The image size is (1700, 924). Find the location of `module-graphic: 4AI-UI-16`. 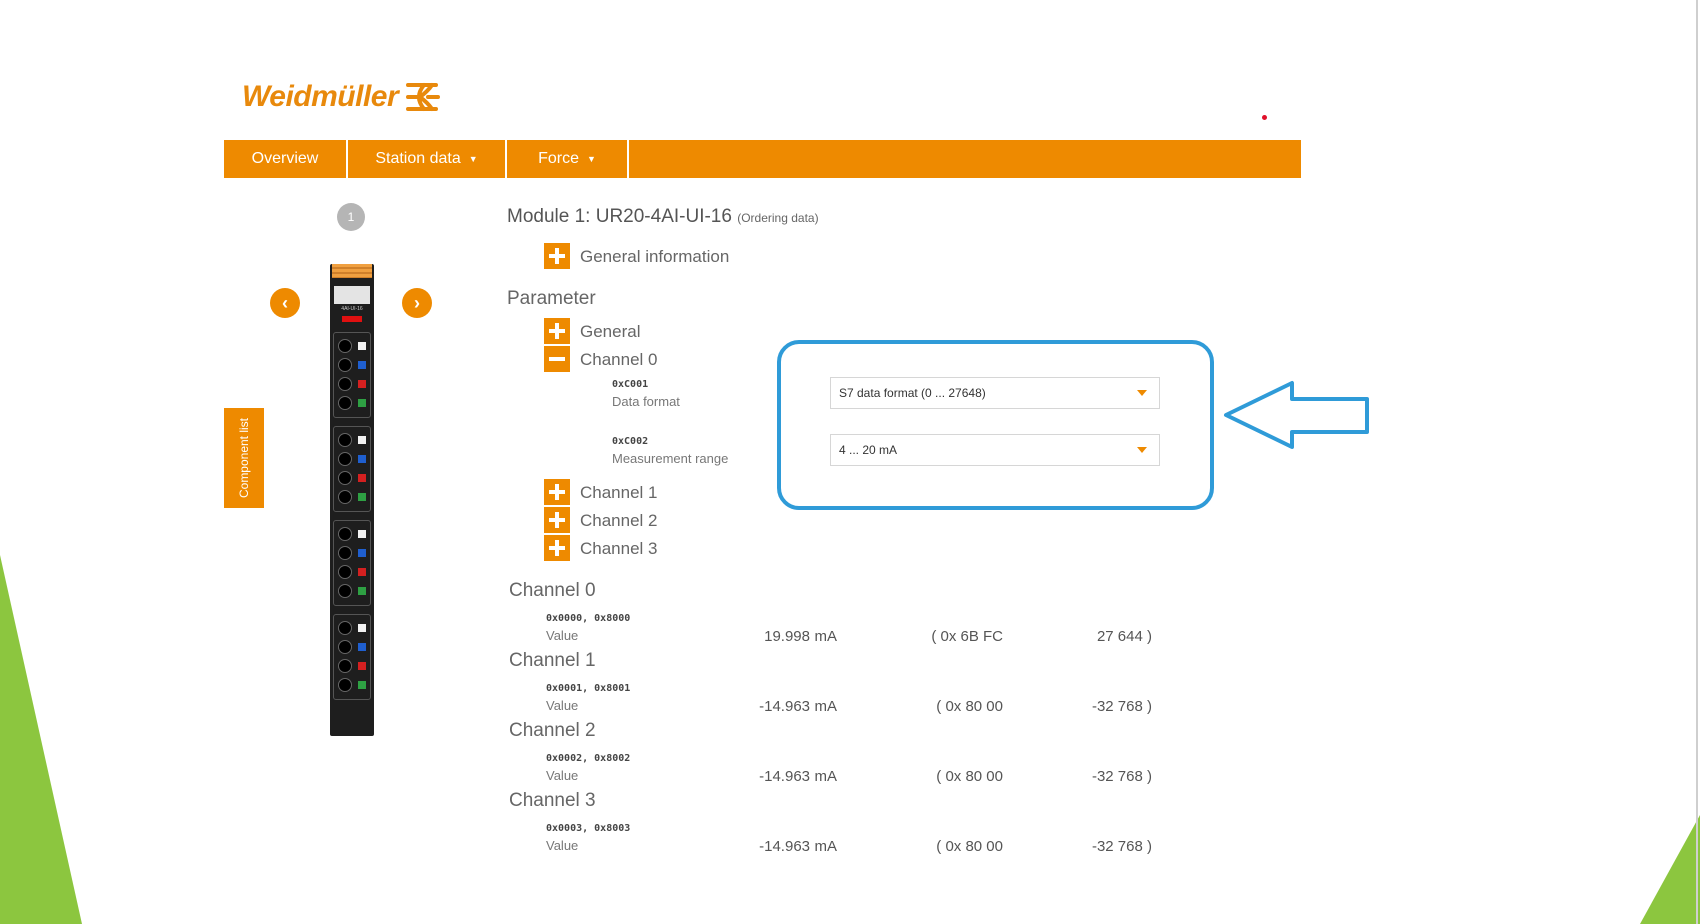

module-graphic: 4AI-UI-16 is located at coordinates (352, 500).